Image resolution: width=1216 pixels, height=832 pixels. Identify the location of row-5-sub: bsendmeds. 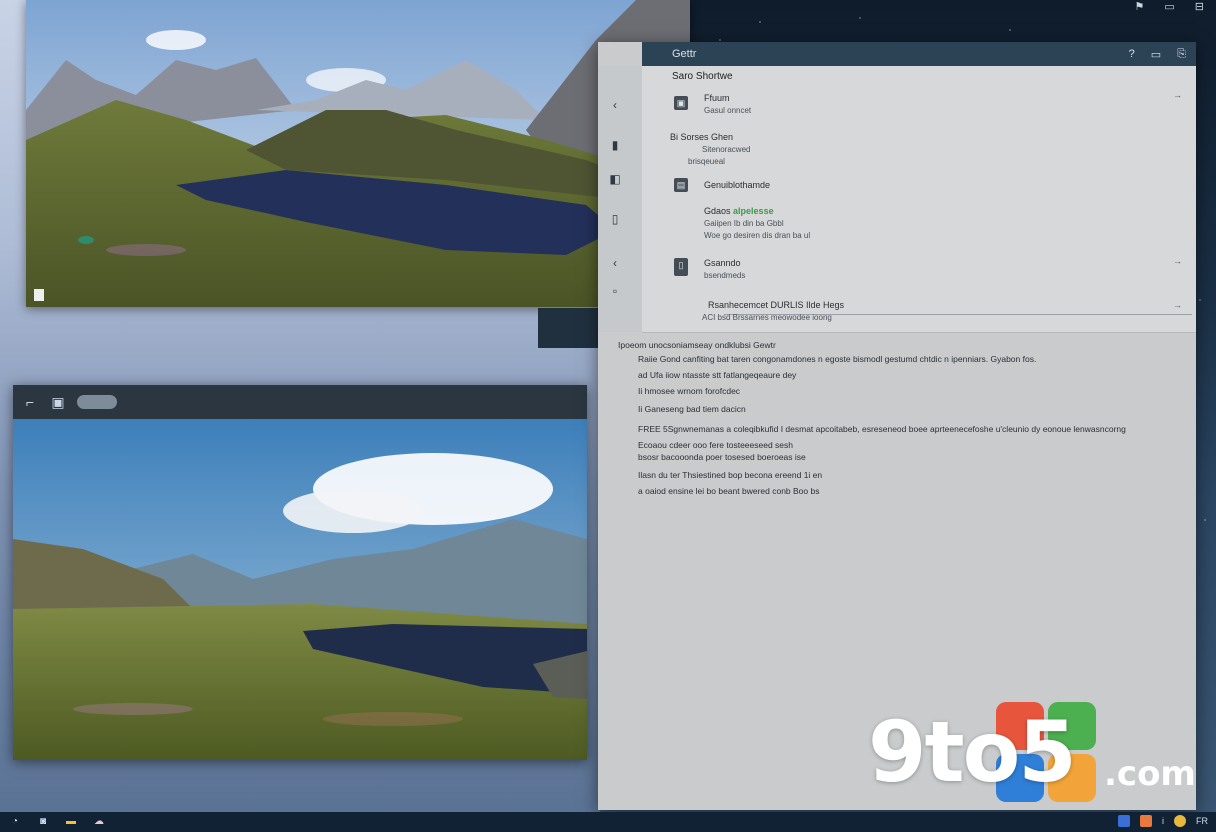
(725, 275).